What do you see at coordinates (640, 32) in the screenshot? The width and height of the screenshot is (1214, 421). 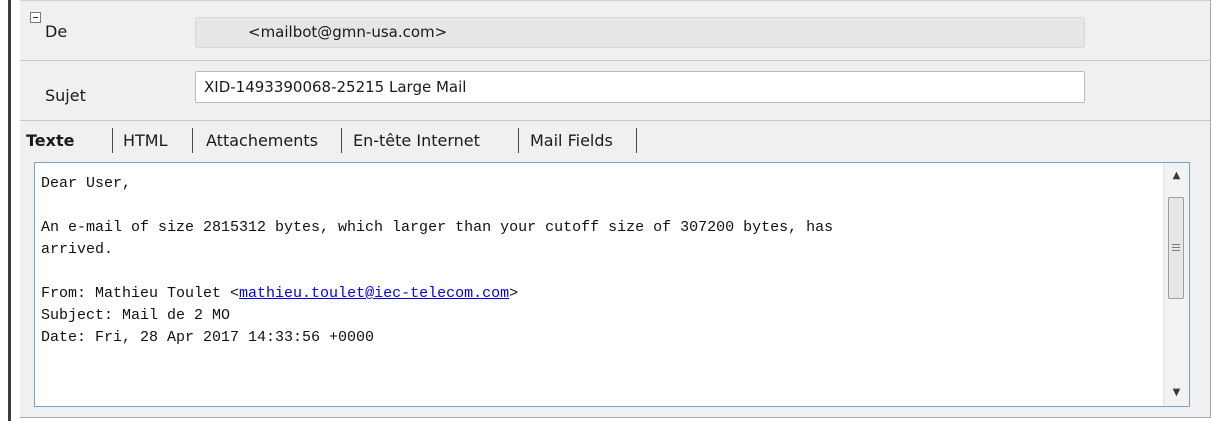 I see `from-field: <mailbot@gmn-usa.com>` at bounding box center [640, 32].